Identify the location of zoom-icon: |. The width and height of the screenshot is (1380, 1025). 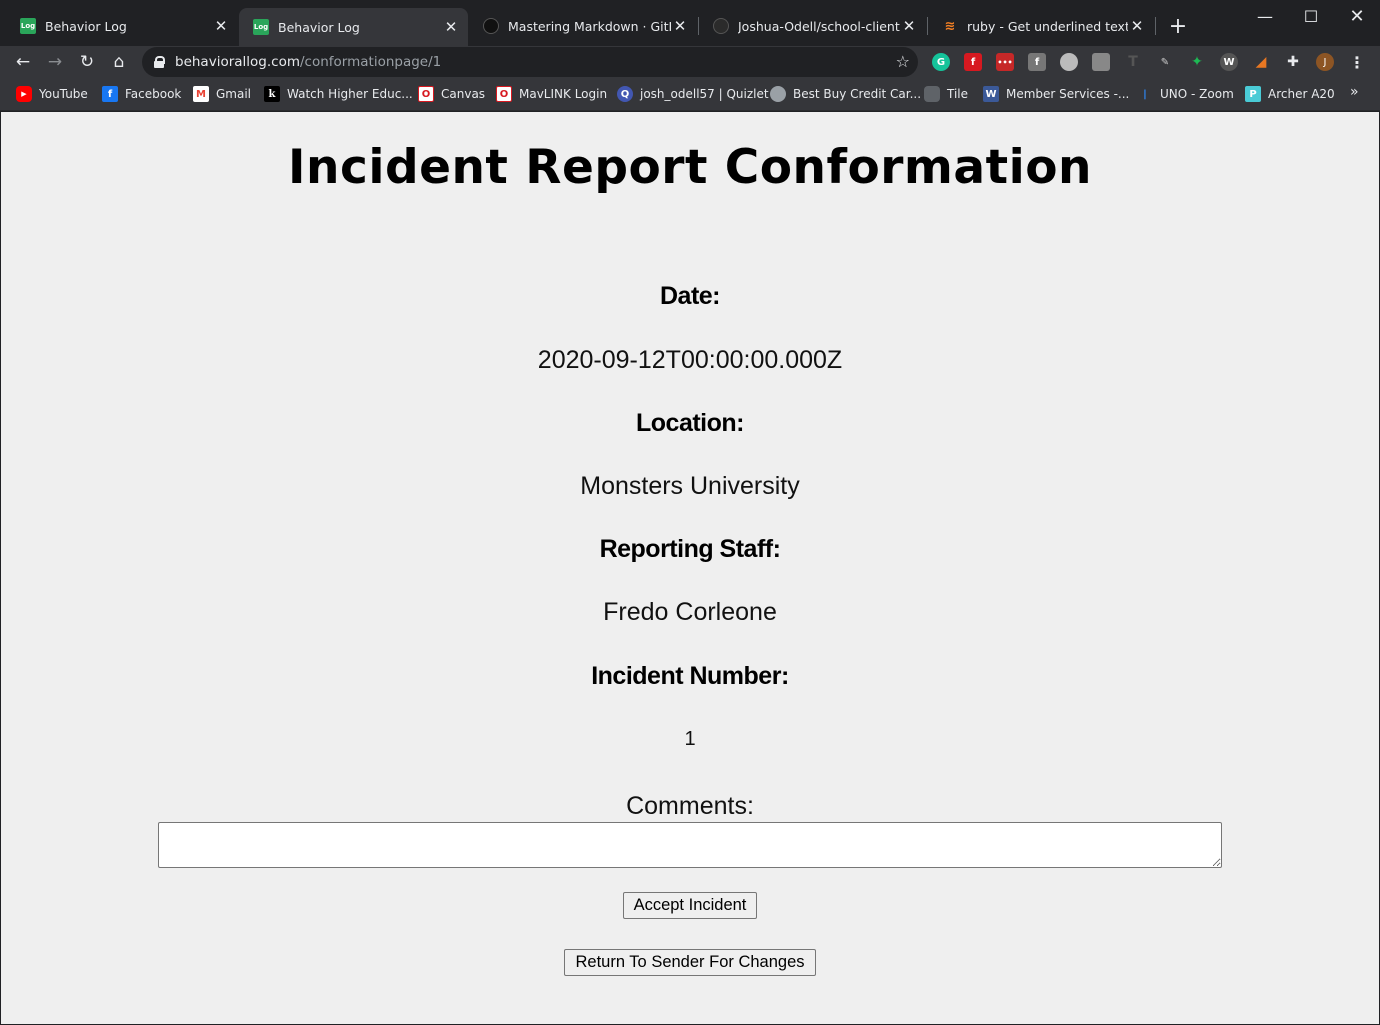
(1145, 94).